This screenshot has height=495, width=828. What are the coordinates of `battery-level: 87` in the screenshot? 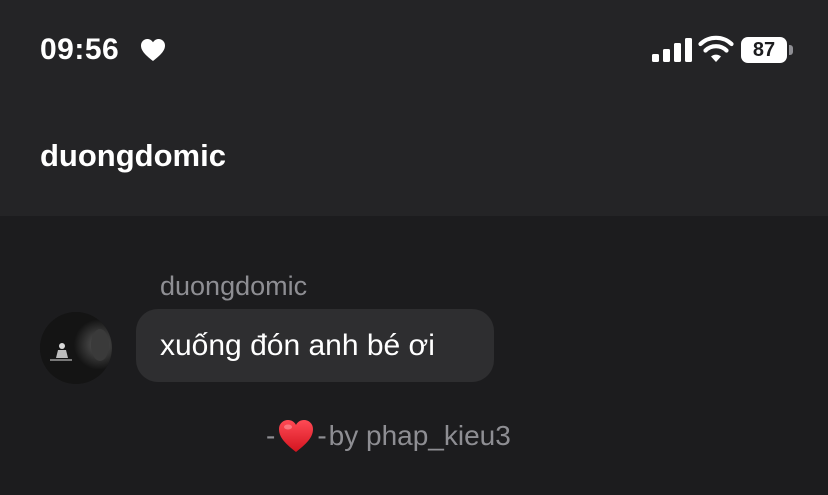 It's located at (764, 50).